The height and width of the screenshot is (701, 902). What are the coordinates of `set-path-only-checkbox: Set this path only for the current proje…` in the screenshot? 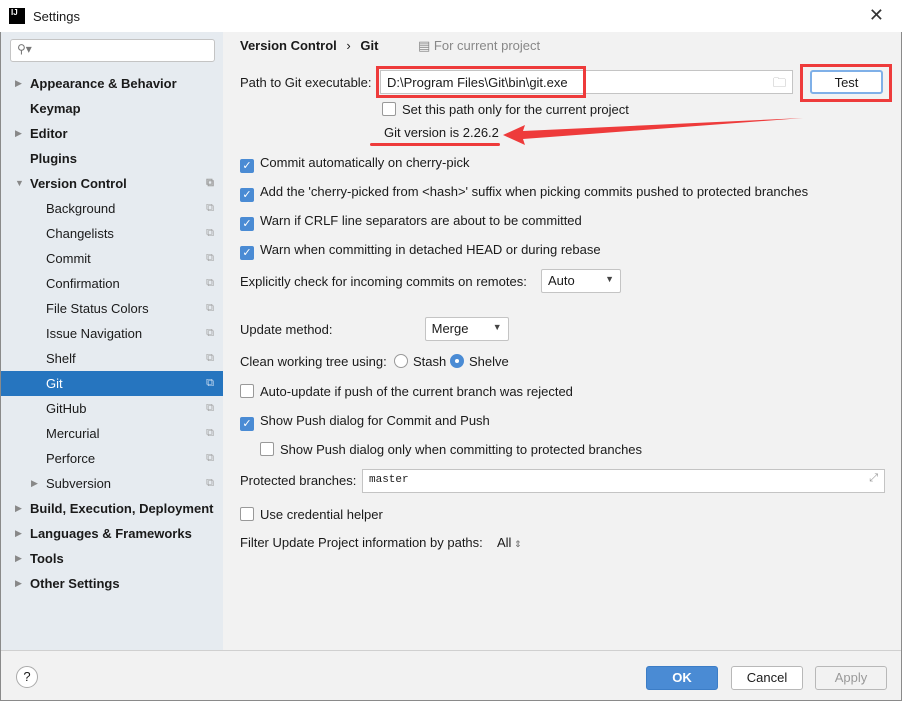 It's located at (505, 109).